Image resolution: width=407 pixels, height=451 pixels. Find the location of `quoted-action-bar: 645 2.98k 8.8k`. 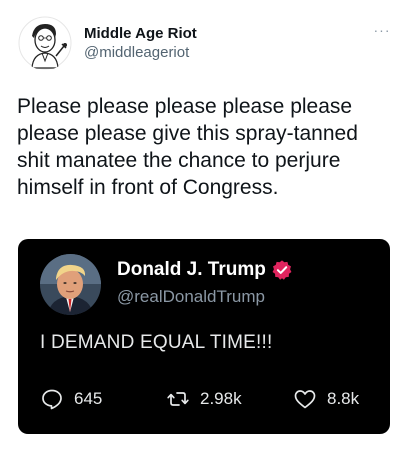

quoted-action-bar: 645 2.98k 8.8k is located at coordinates (204, 402).